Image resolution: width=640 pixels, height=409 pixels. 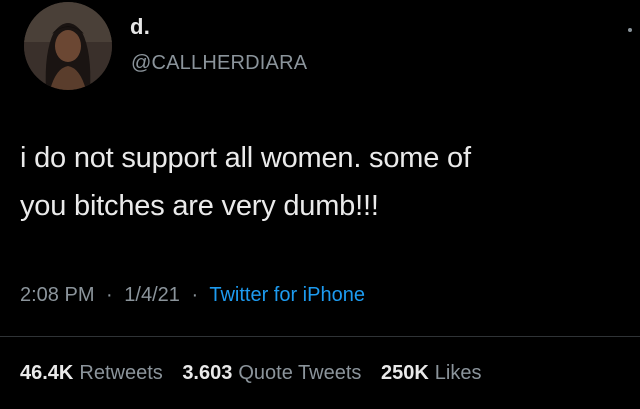 I want to click on avatar, so click(x=68, y=46).